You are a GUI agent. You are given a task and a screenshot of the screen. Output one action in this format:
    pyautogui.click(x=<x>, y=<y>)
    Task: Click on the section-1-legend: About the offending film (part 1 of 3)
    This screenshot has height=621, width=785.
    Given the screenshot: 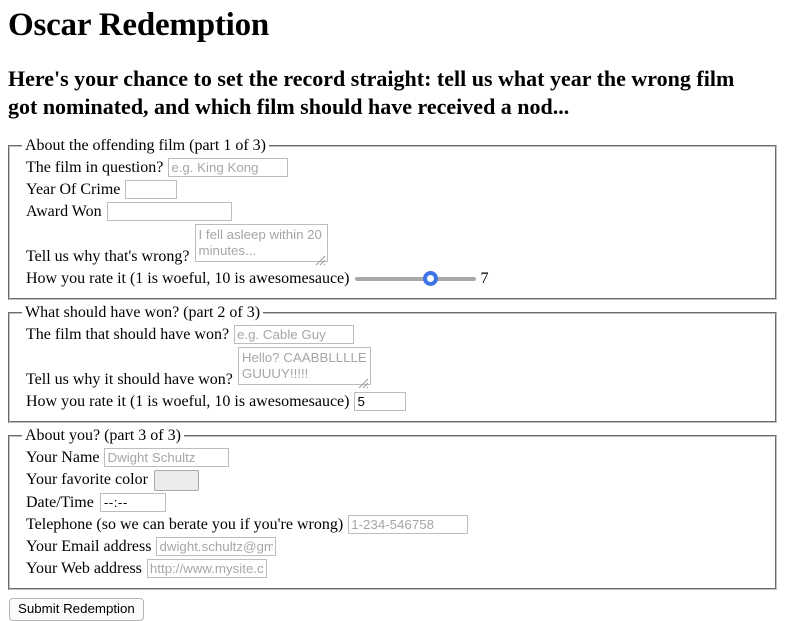 What is the action you would take?
    pyautogui.click(x=145, y=145)
    